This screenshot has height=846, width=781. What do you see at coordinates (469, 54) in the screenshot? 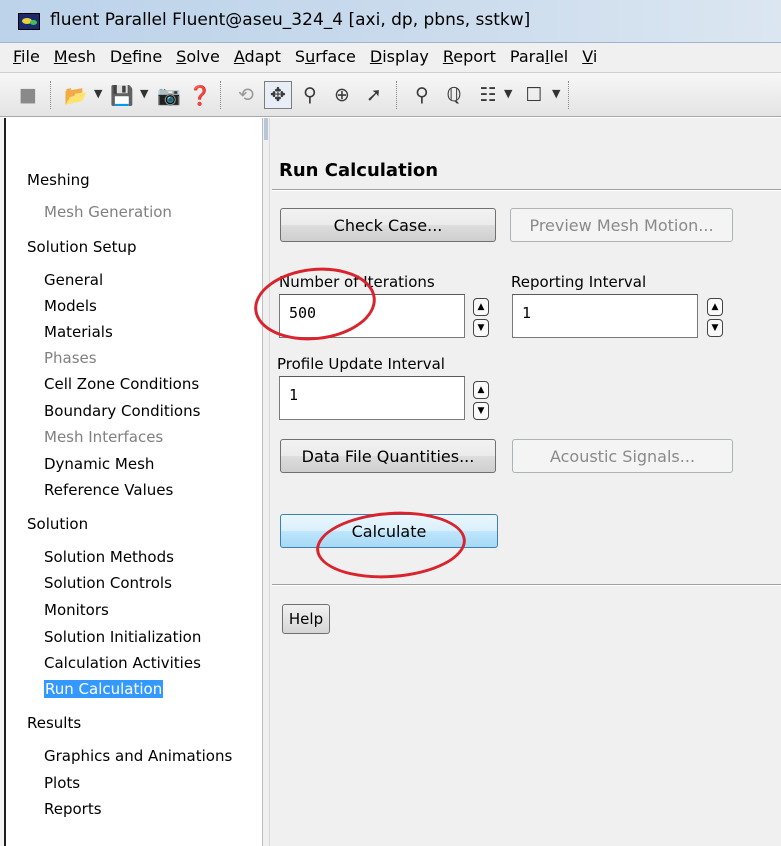
I see `menu-item: Report` at bounding box center [469, 54].